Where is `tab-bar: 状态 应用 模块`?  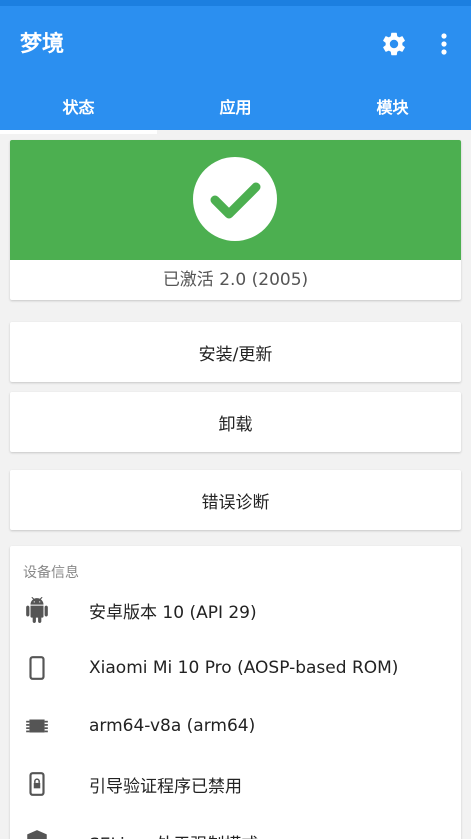 tab-bar: 状态 应用 模块 is located at coordinates (235, 112).